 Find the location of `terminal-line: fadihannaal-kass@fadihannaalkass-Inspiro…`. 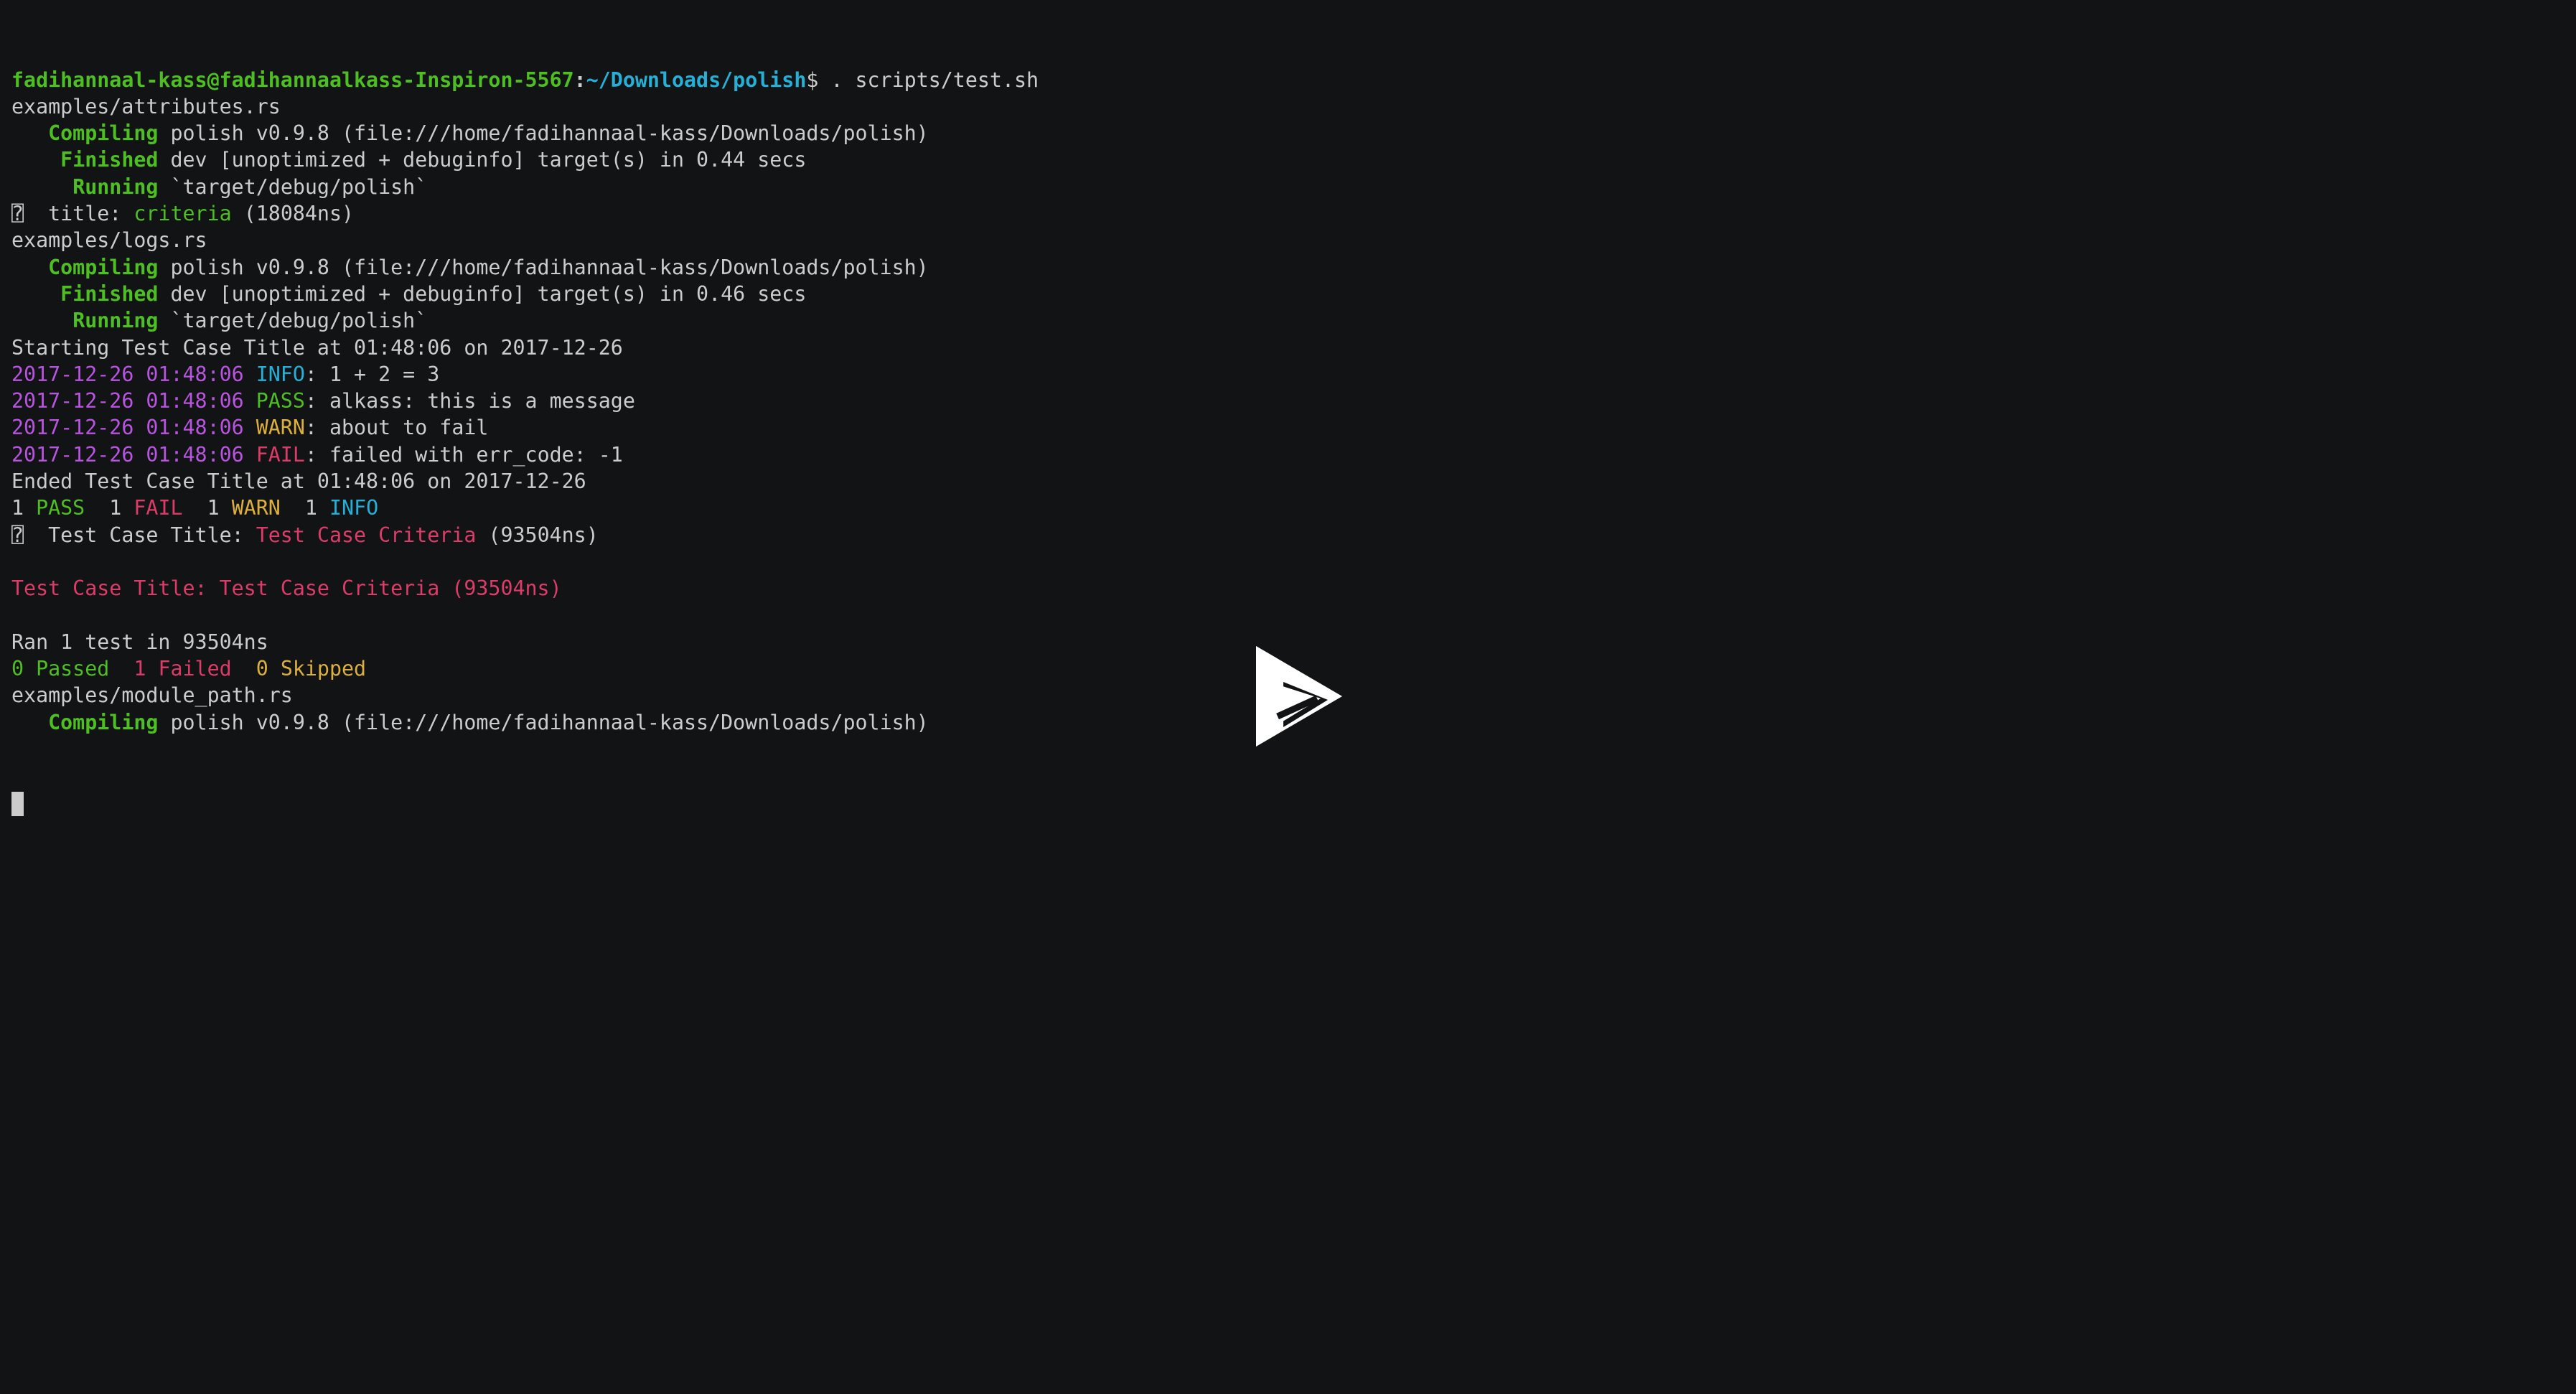

terminal-line: fadihannaal-kass@fadihannaalkass-Inspiro… is located at coordinates (525, 80).